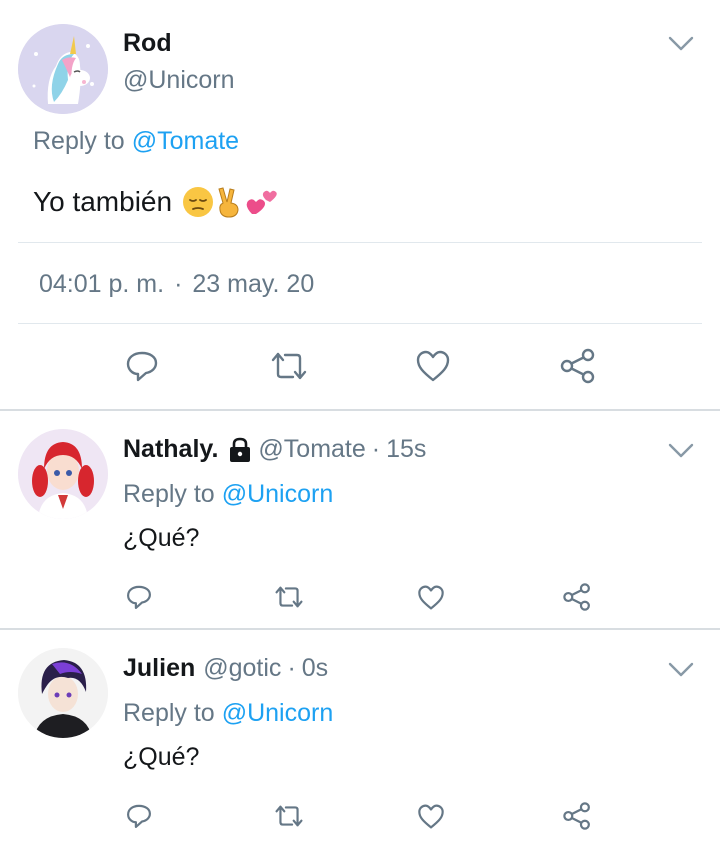  What do you see at coordinates (242, 668) in the screenshot?
I see `author-handle: @gotic` at bounding box center [242, 668].